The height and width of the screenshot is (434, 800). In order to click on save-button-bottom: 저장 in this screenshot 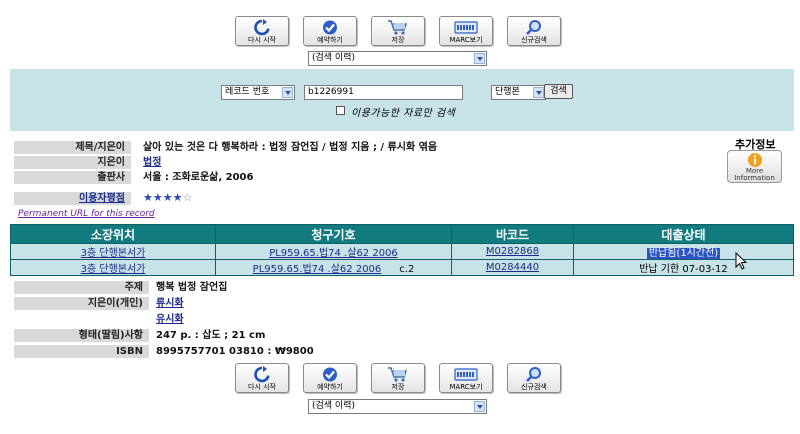, I will do `click(398, 378)`.